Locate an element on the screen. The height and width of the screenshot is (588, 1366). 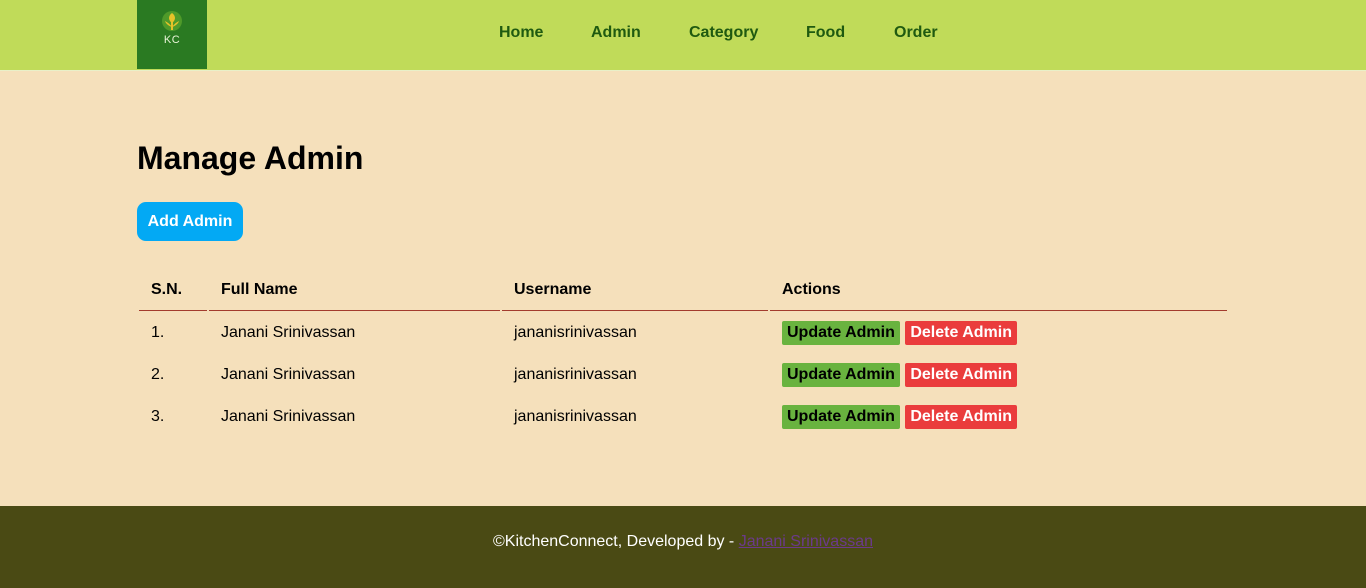
cell-sn: 3. is located at coordinates (158, 416).